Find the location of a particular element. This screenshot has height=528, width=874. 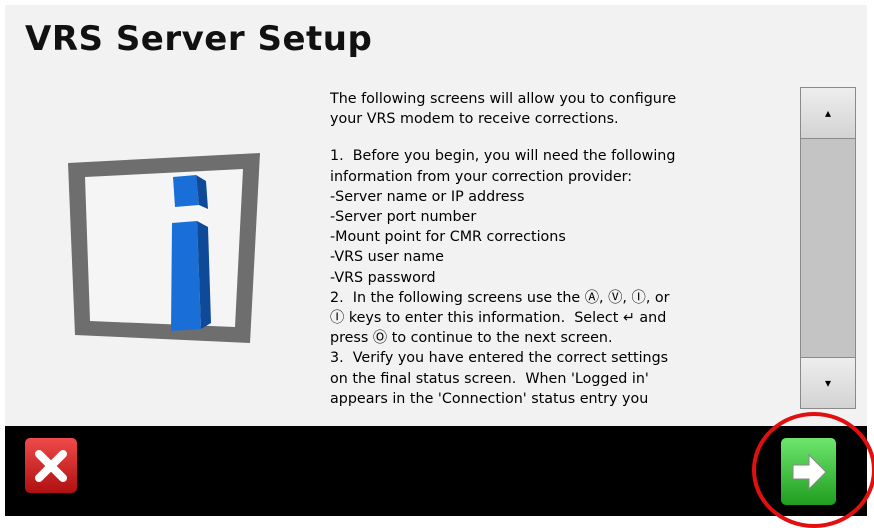

close-icon is located at coordinates (51, 465).